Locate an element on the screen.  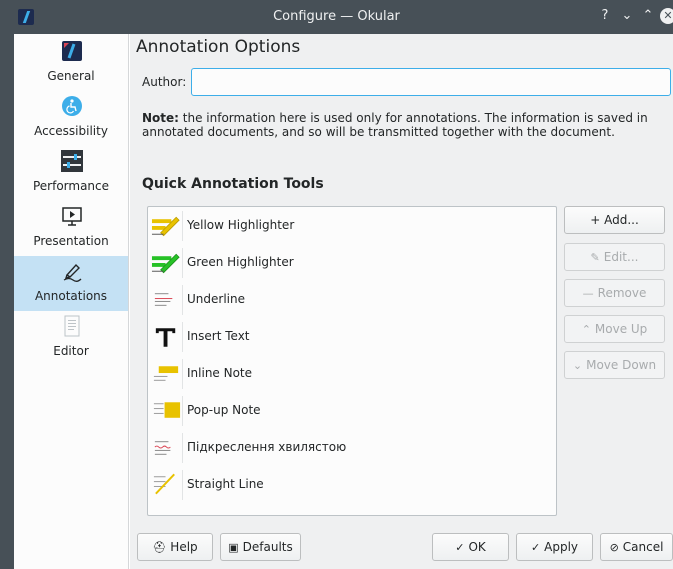
tool-label: Green Highlighter is located at coordinates (240, 262).